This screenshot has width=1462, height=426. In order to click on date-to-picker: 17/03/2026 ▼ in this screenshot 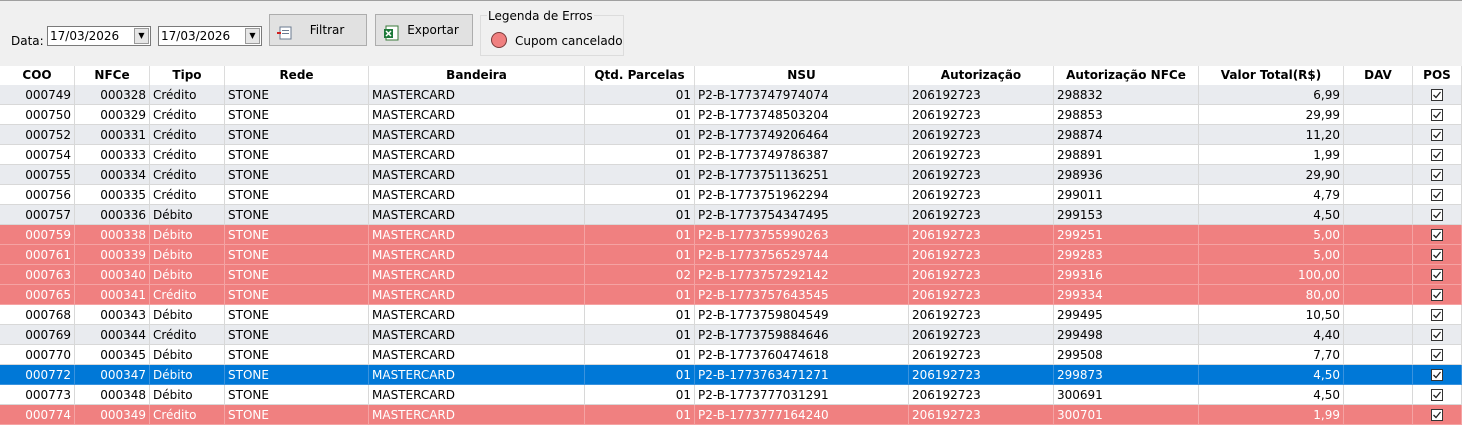, I will do `click(210, 36)`.